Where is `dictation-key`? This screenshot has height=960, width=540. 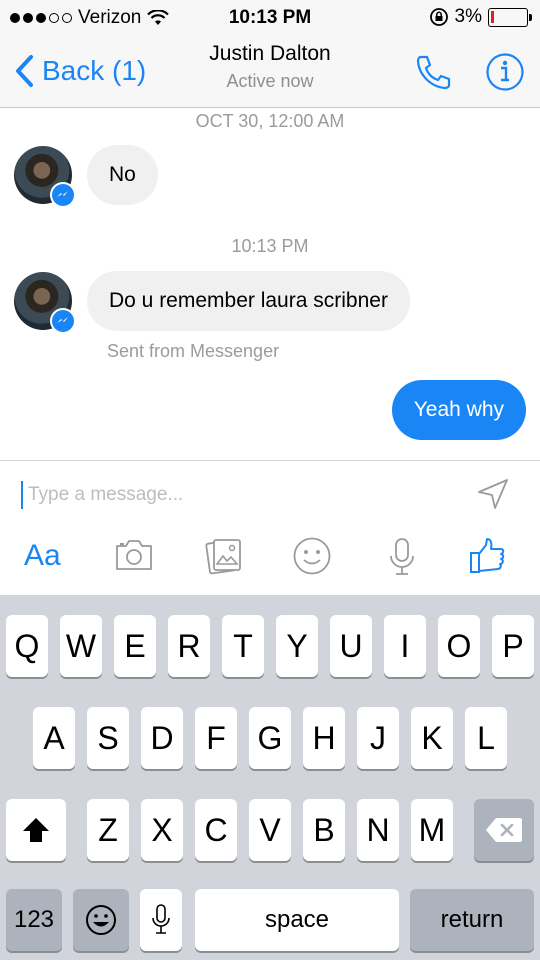 dictation-key is located at coordinates (161, 920).